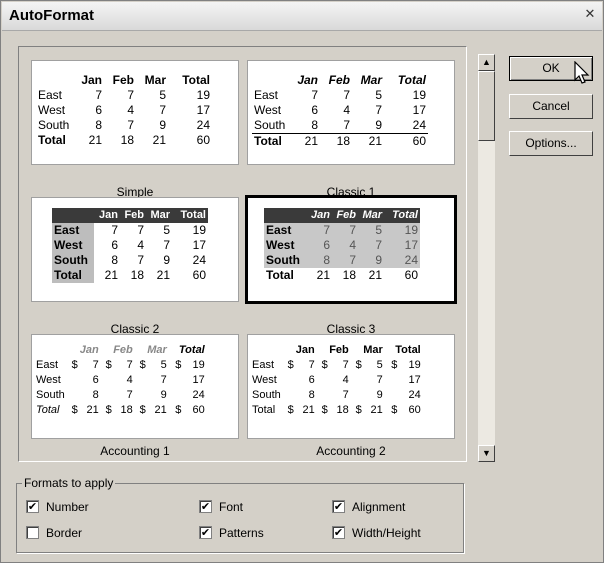 The height and width of the screenshot is (563, 604). I want to click on checkbox-empty-icon, so click(32, 532).